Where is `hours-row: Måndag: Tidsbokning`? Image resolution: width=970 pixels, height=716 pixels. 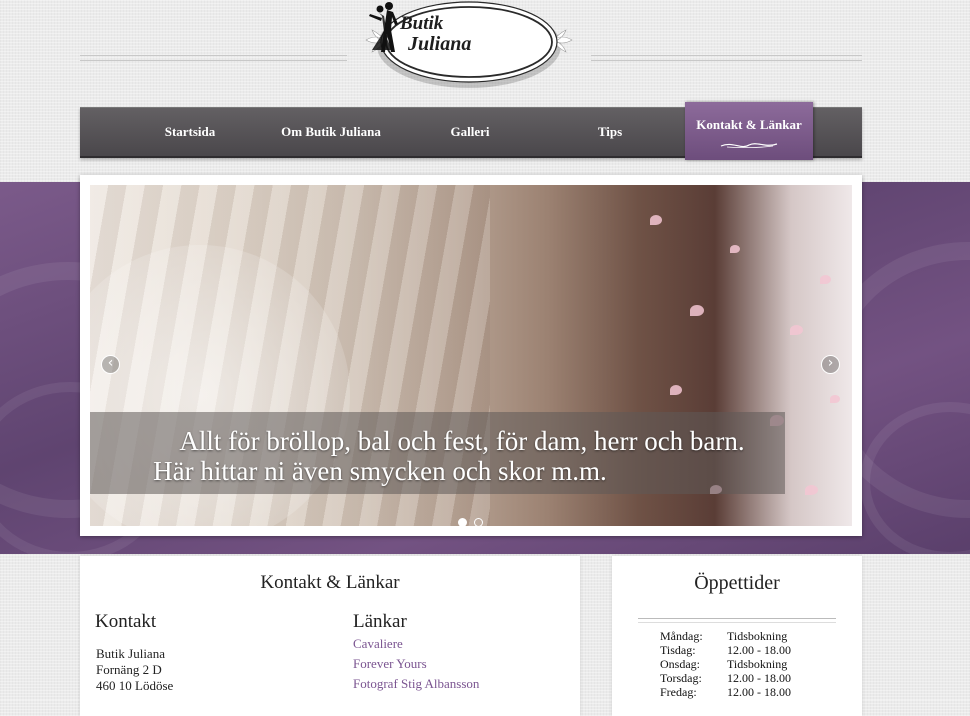
hours-row: Måndag: Tidsbokning is located at coordinates (724, 636).